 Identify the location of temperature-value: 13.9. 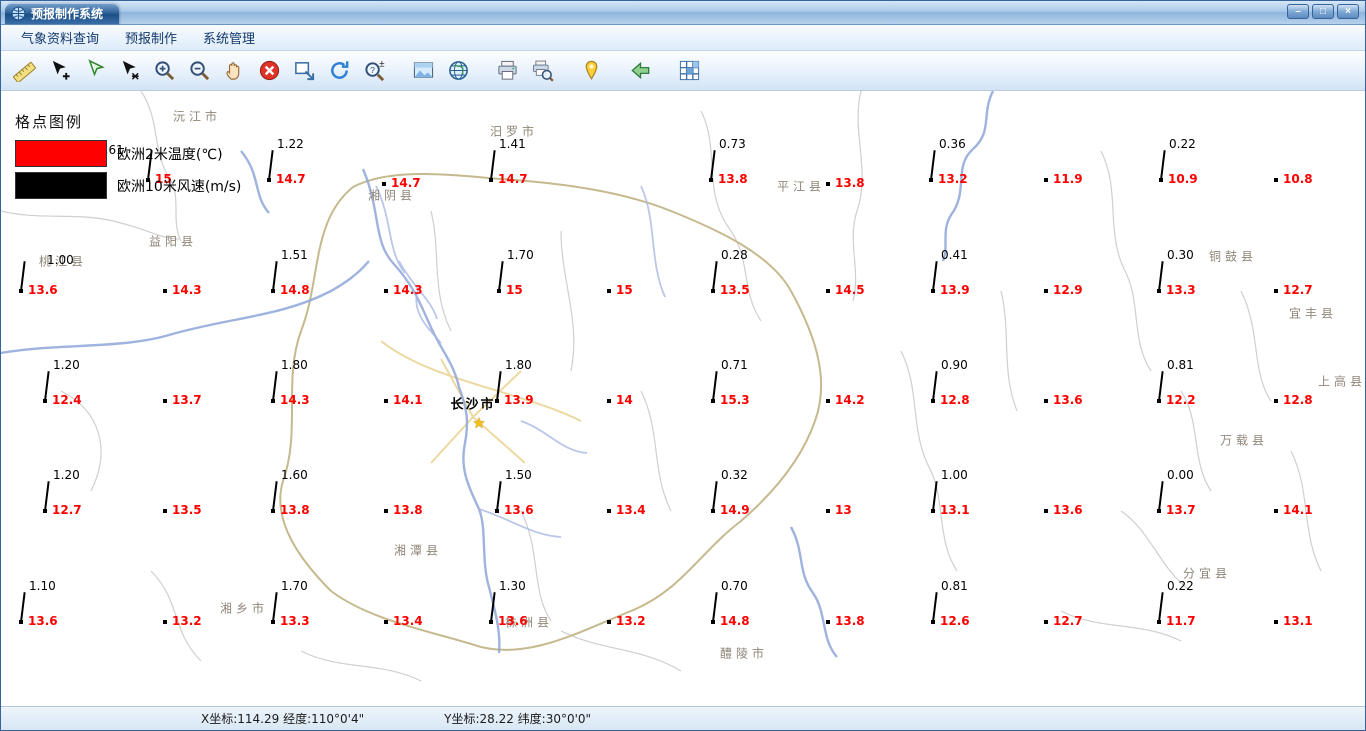
(519, 400).